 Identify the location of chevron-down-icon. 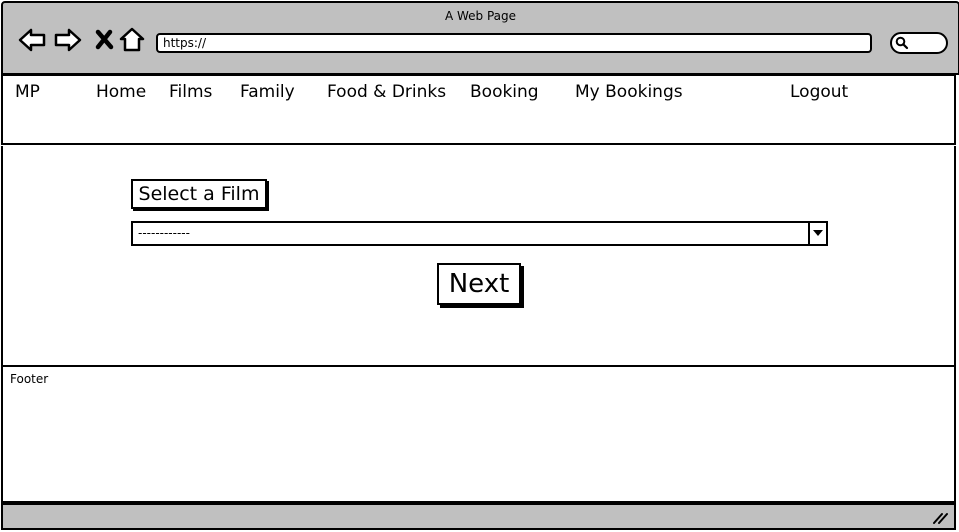
(818, 233).